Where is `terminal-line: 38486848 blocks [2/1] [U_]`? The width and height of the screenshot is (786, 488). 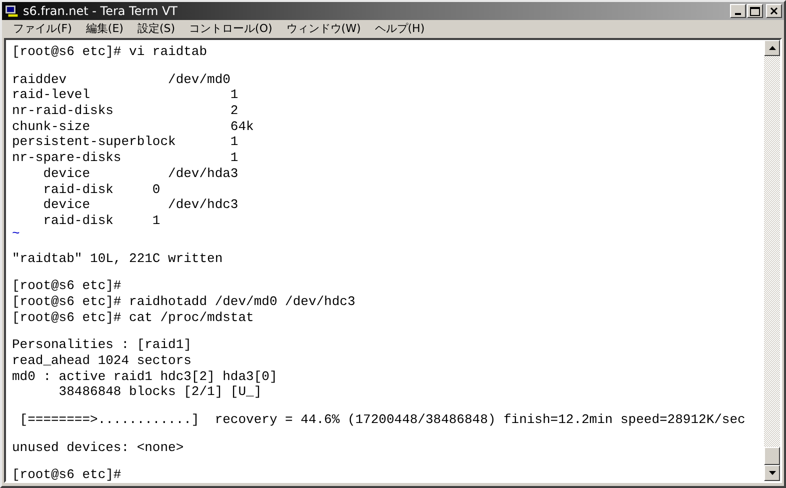
terminal-line: 38486848 blocks [2/1] [U_] is located at coordinates (160, 392).